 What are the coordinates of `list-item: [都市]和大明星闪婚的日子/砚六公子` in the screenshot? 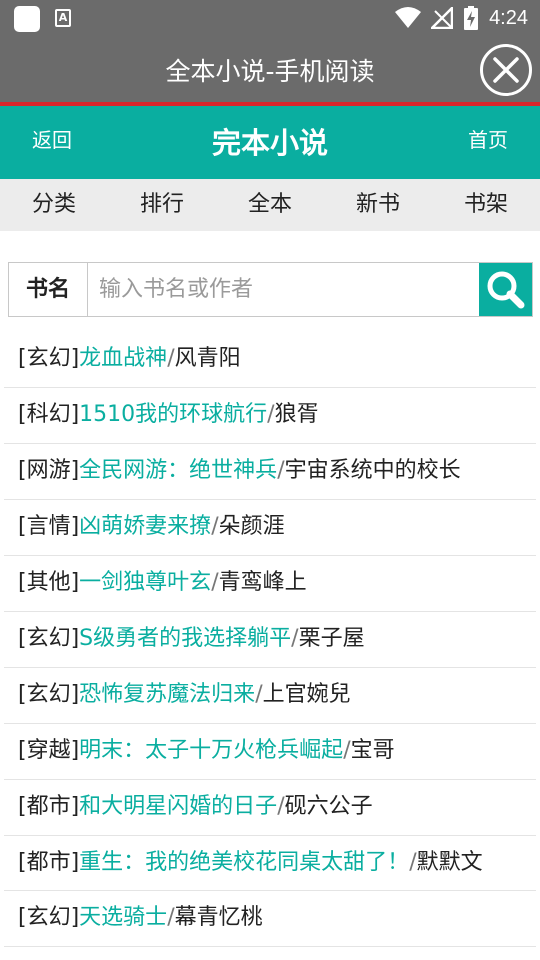 It's located at (270, 808).